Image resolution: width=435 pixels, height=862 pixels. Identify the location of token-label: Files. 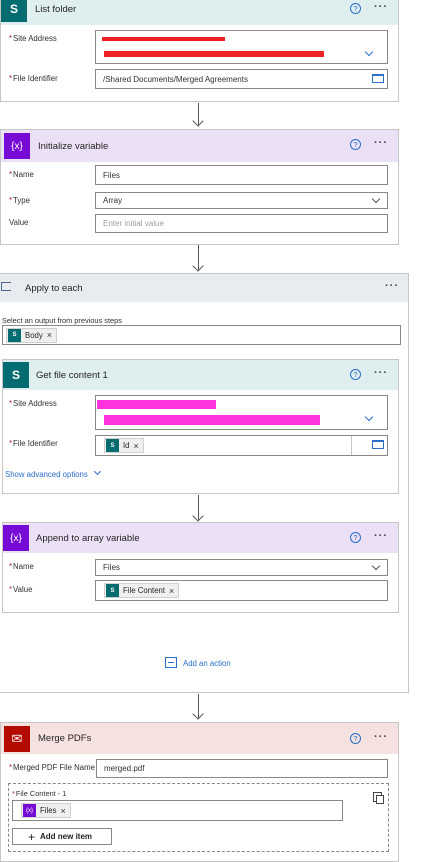
(48, 810).